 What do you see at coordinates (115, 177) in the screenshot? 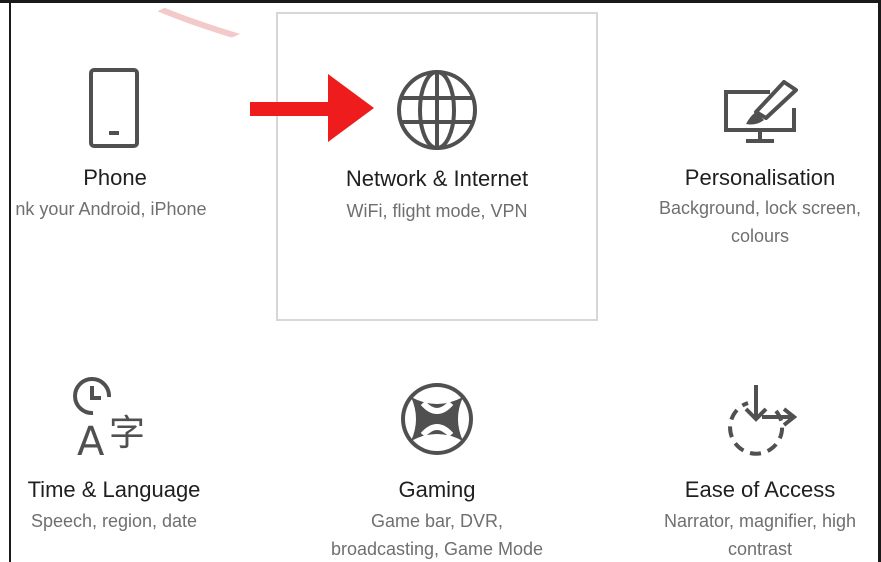
I see `tile-phone-title: Phone` at bounding box center [115, 177].